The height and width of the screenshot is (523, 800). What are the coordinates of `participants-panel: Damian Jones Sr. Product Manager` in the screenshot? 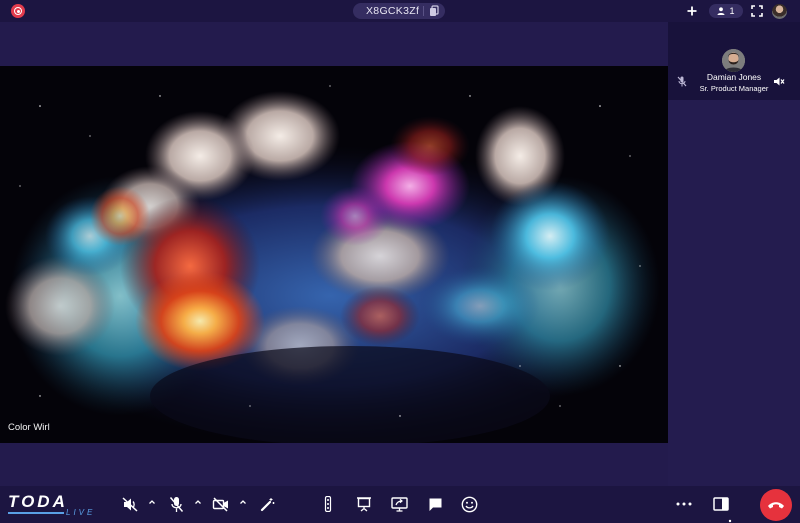 It's located at (734, 254).